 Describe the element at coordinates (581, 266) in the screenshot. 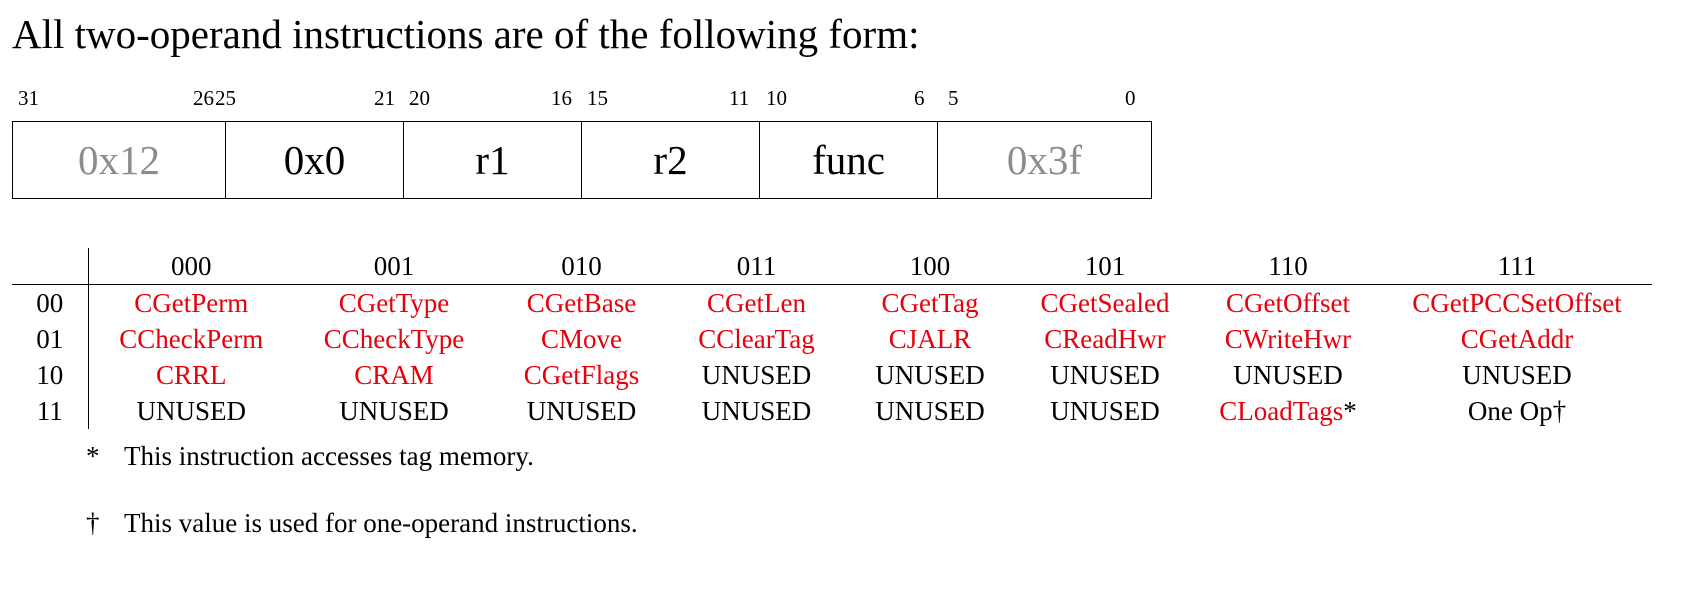

I see `column-header: 010` at that location.